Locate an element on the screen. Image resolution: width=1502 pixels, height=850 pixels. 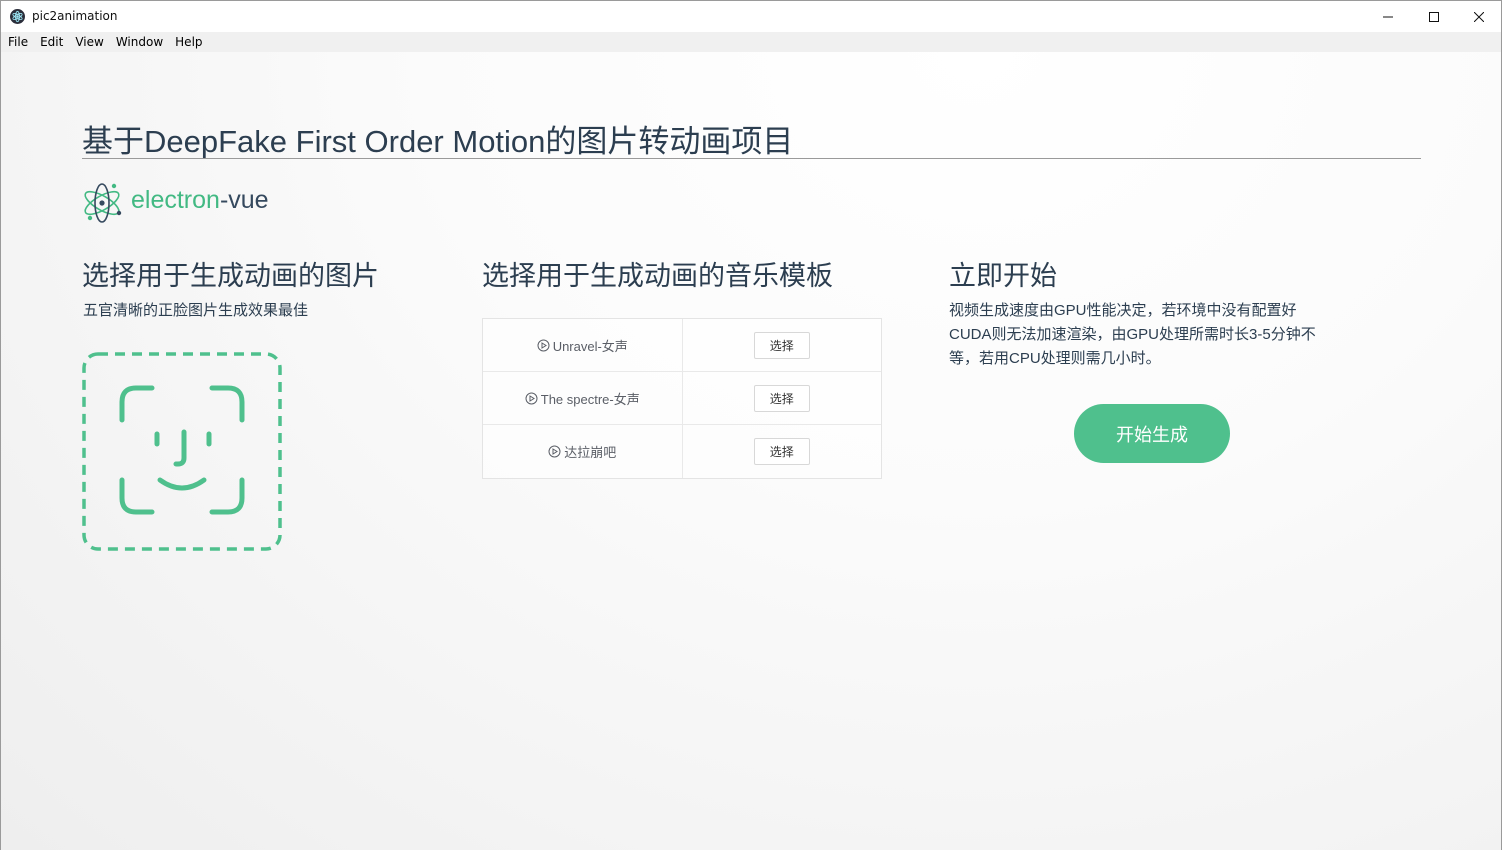
music-name-cell: Unravel-女声 is located at coordinates (583, 345).